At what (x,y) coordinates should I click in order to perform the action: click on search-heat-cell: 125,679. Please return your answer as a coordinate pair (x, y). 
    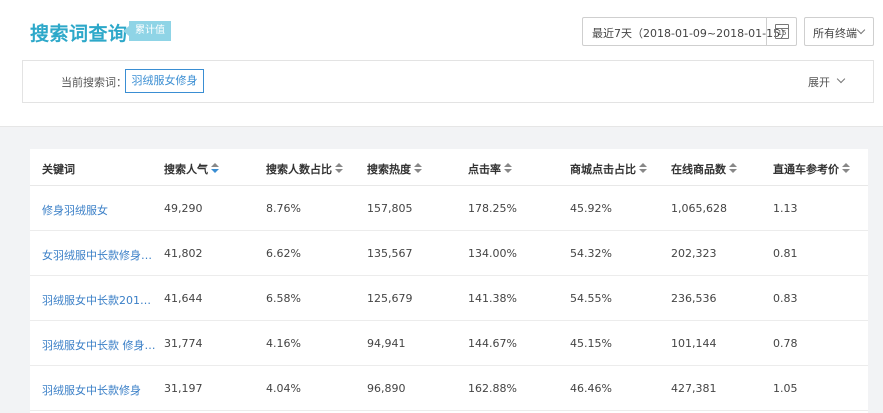
    Looking at the image, I should click on (390, 298).